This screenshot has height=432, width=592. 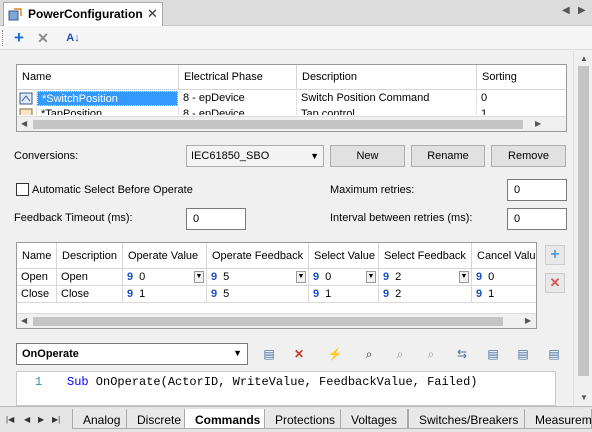 I want to click on insert-script-icon: ▤, so click(x=269, y=354).